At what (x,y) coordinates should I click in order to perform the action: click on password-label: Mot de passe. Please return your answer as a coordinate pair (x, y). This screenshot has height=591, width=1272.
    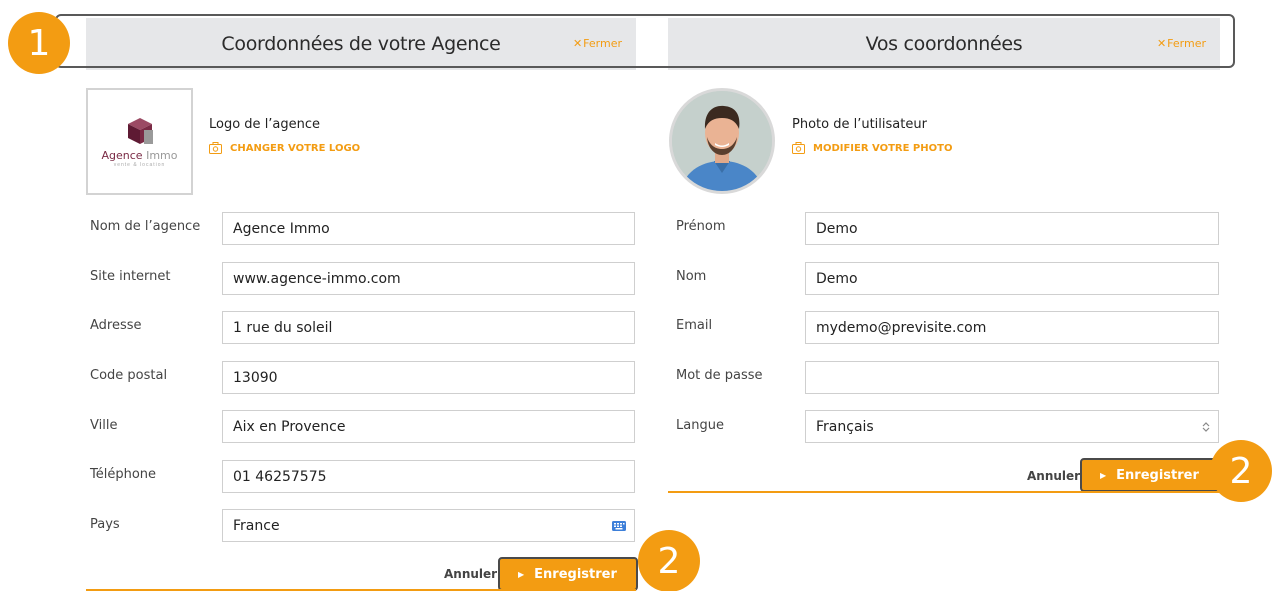
    Looking at the image, I should click on (719, 375).